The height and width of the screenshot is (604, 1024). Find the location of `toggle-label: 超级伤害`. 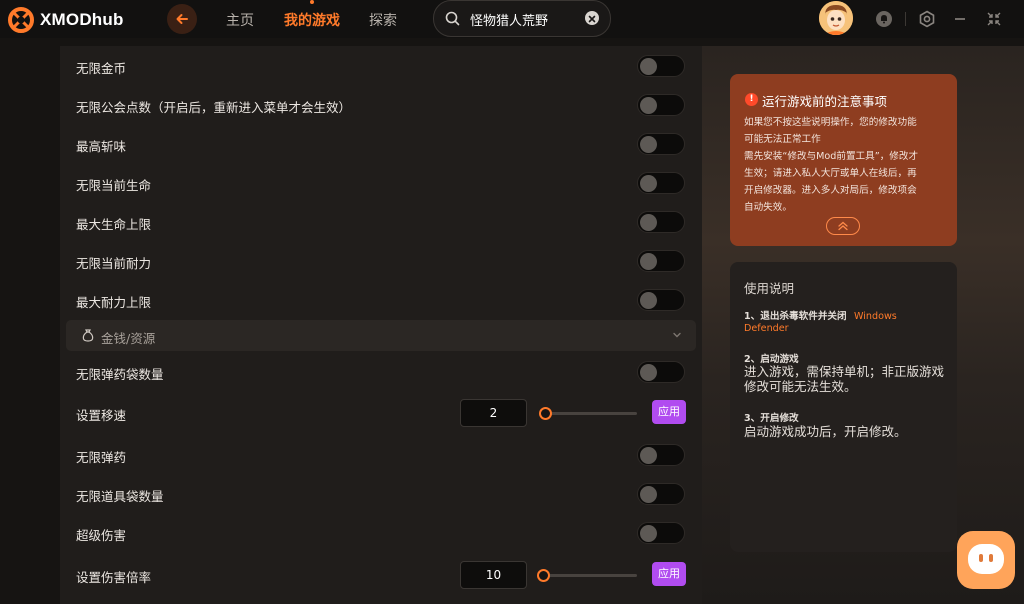

toggle-label: 超级伤害 is located at coordinates (101, 535).